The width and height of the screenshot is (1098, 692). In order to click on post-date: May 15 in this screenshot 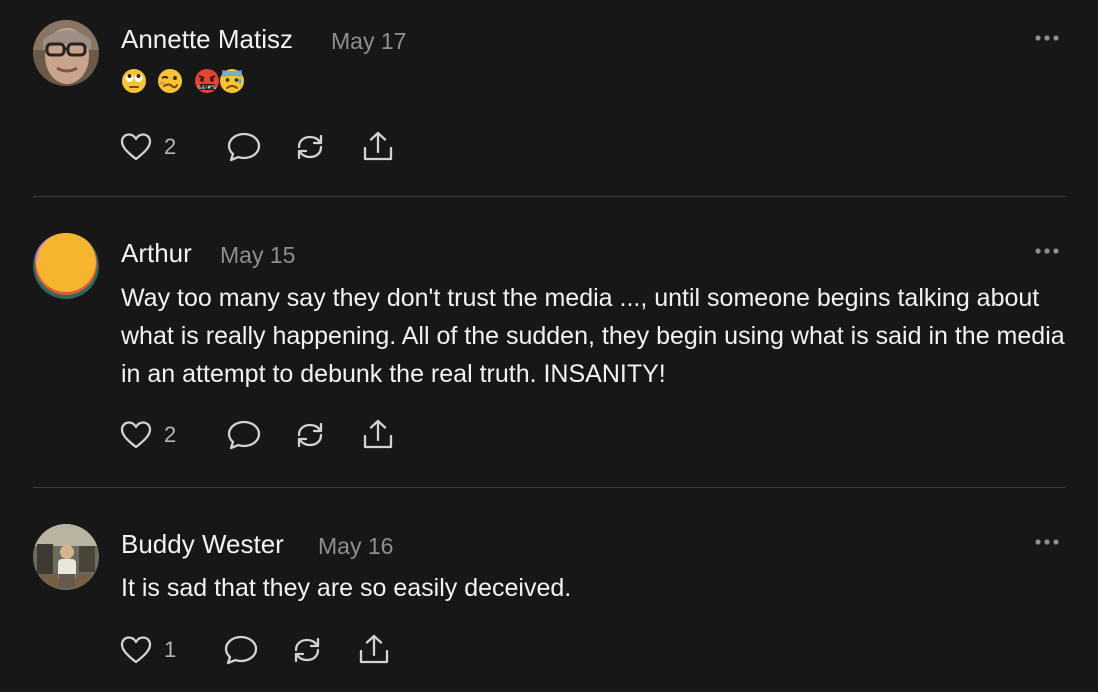, I will do `click(257, 255)`.